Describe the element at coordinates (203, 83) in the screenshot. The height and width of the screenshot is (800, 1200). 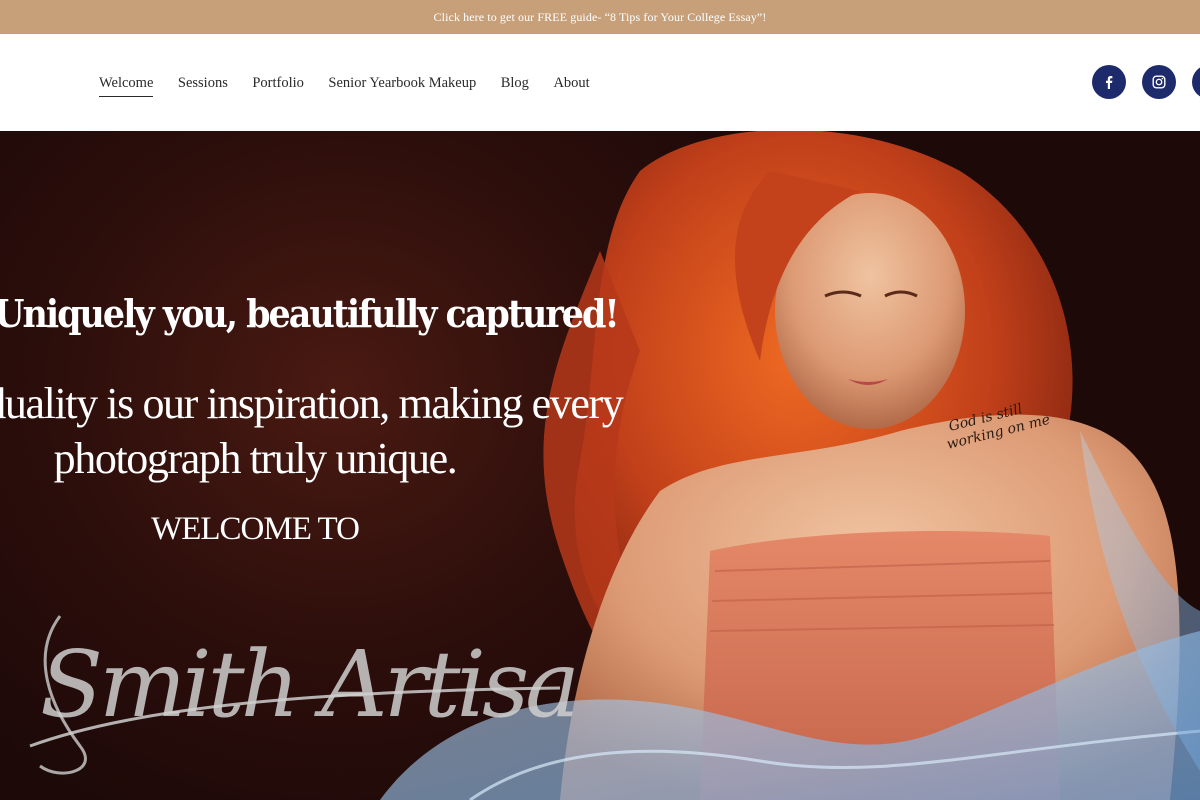
I see `nav-sessions: Sessions` at that location.